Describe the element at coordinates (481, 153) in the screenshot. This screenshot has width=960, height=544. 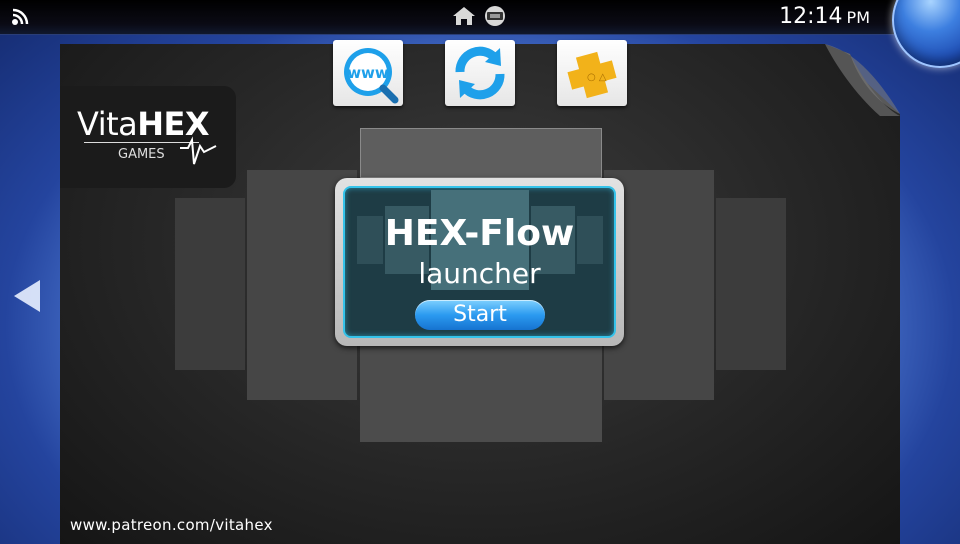
I see `ghost-tile-highlight` at that location.